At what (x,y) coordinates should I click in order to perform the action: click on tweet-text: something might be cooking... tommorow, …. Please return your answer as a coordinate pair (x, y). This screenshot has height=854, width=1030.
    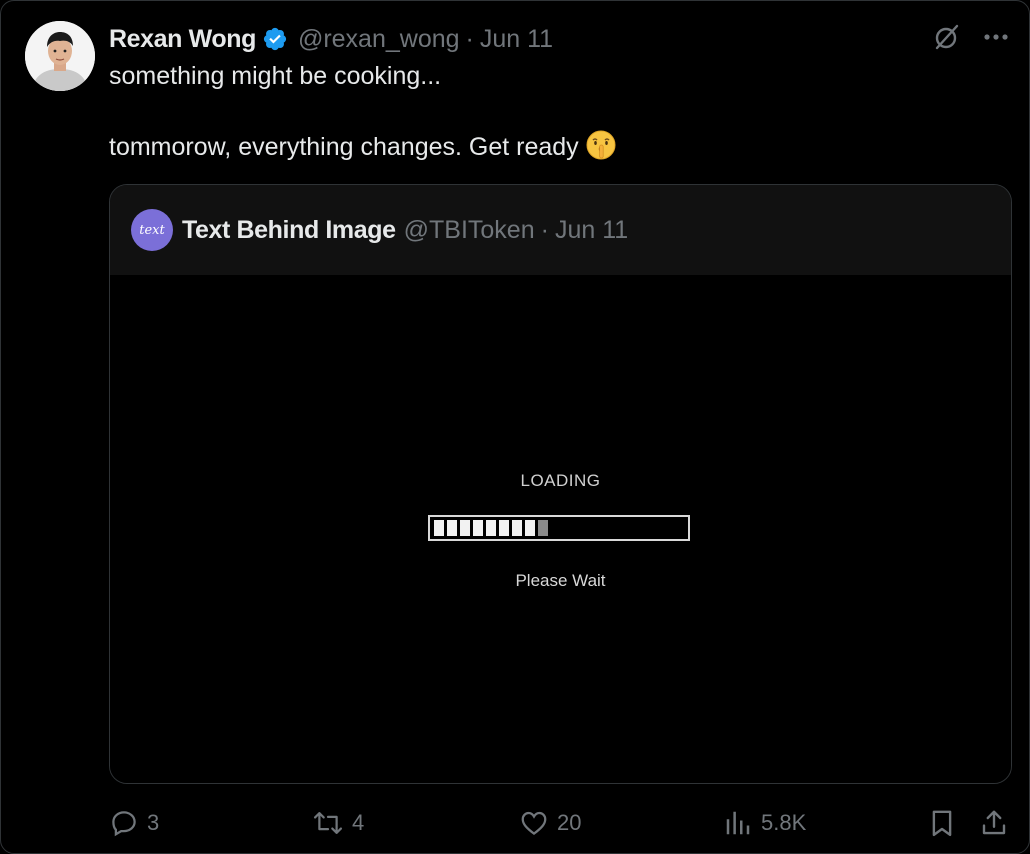
    Looking at the image, I should click on (549, 112).